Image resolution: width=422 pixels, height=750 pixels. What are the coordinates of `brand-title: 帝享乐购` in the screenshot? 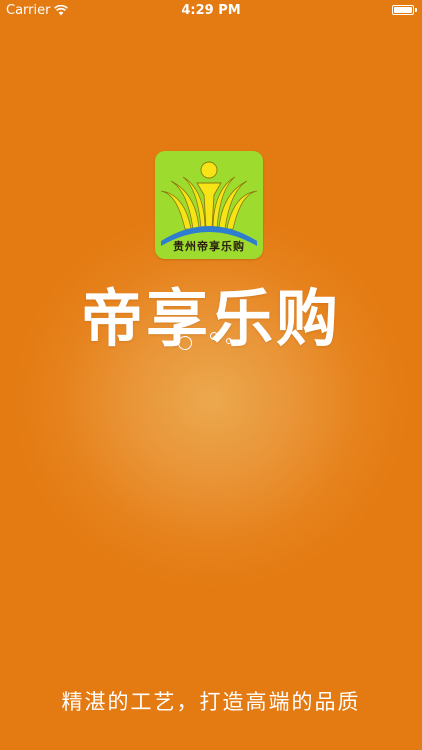 It's located at (210, 318).